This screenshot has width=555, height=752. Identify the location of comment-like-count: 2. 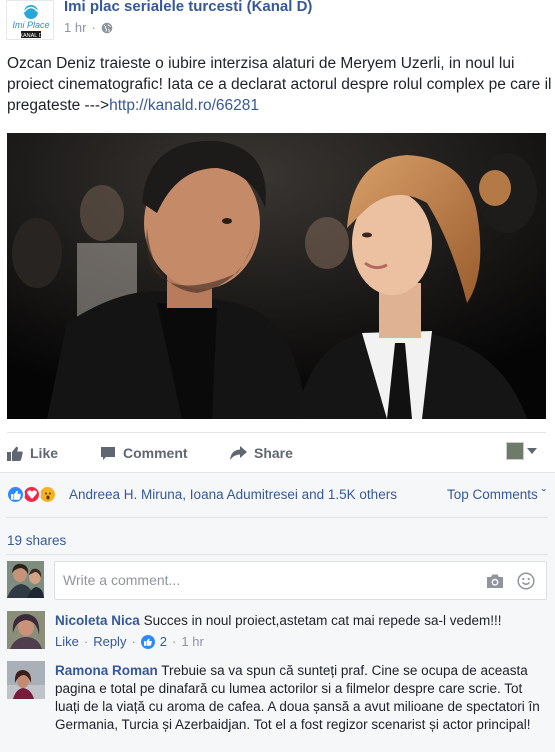
(163, 641).